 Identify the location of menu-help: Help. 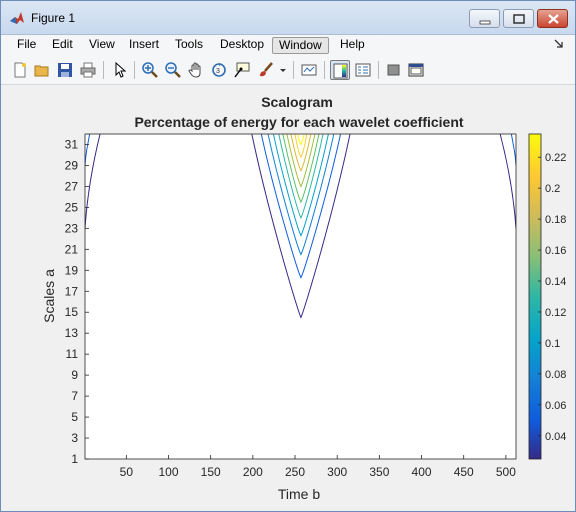
(352, 45).